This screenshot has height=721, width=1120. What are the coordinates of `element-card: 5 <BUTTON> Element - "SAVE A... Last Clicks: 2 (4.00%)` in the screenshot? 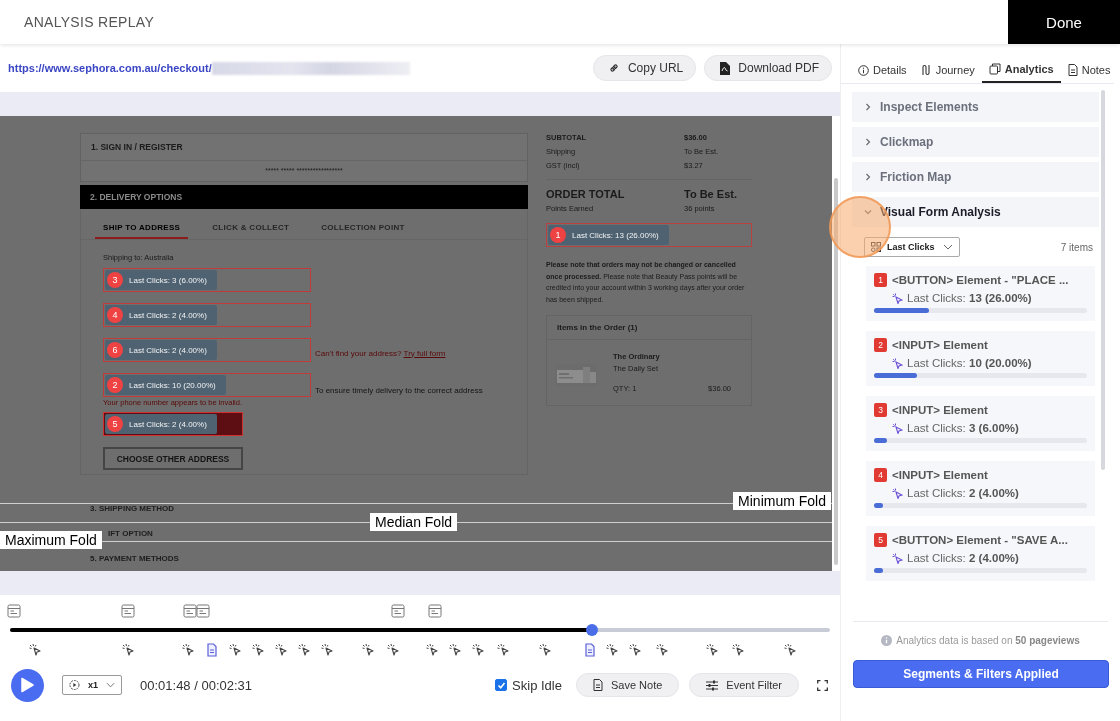 It's located at (980, 553).